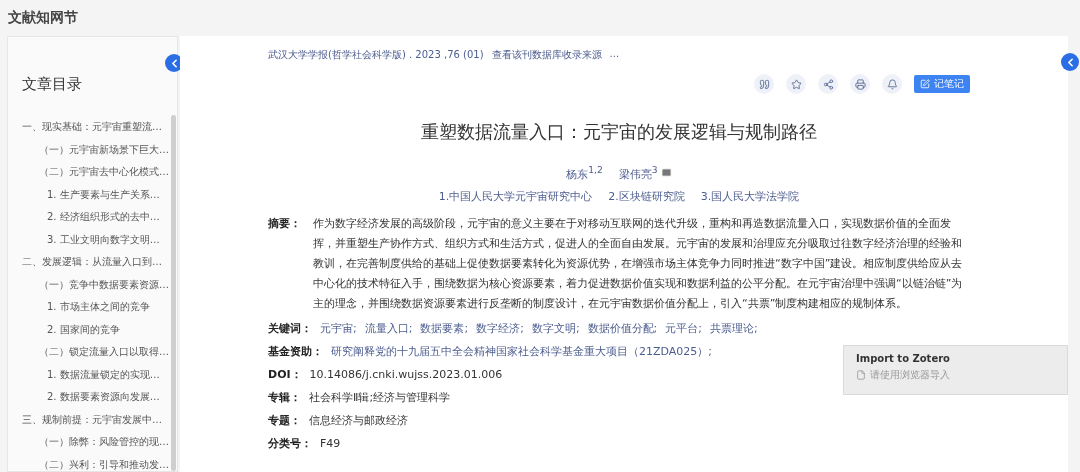  I want to click on star-icon, so click(796, 84).